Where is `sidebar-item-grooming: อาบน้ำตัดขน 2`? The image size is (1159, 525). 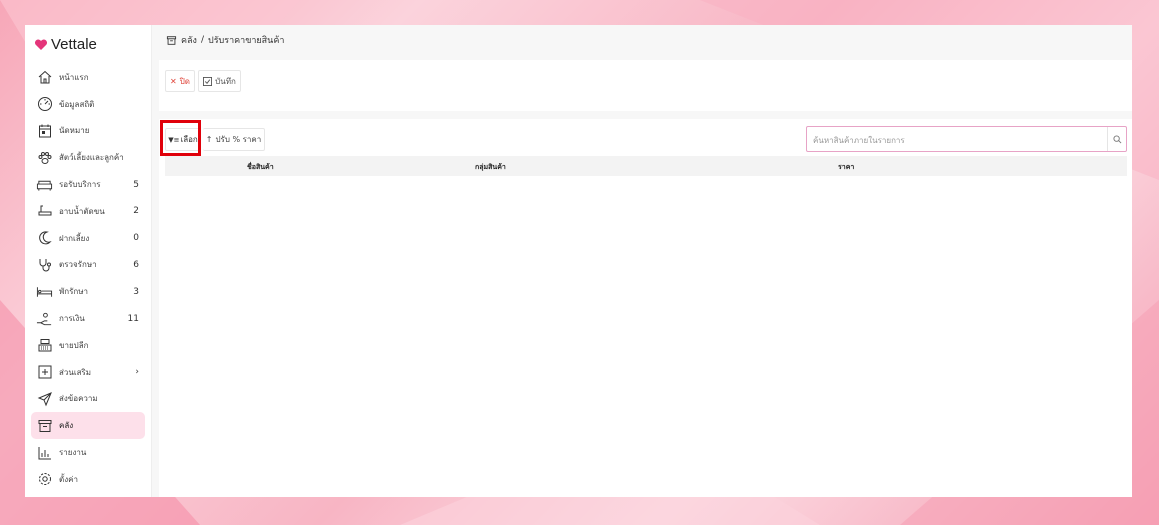 sidebar-item-grooming: อาบน้ำตัดขน 2 is located at coordinates (88, 211).